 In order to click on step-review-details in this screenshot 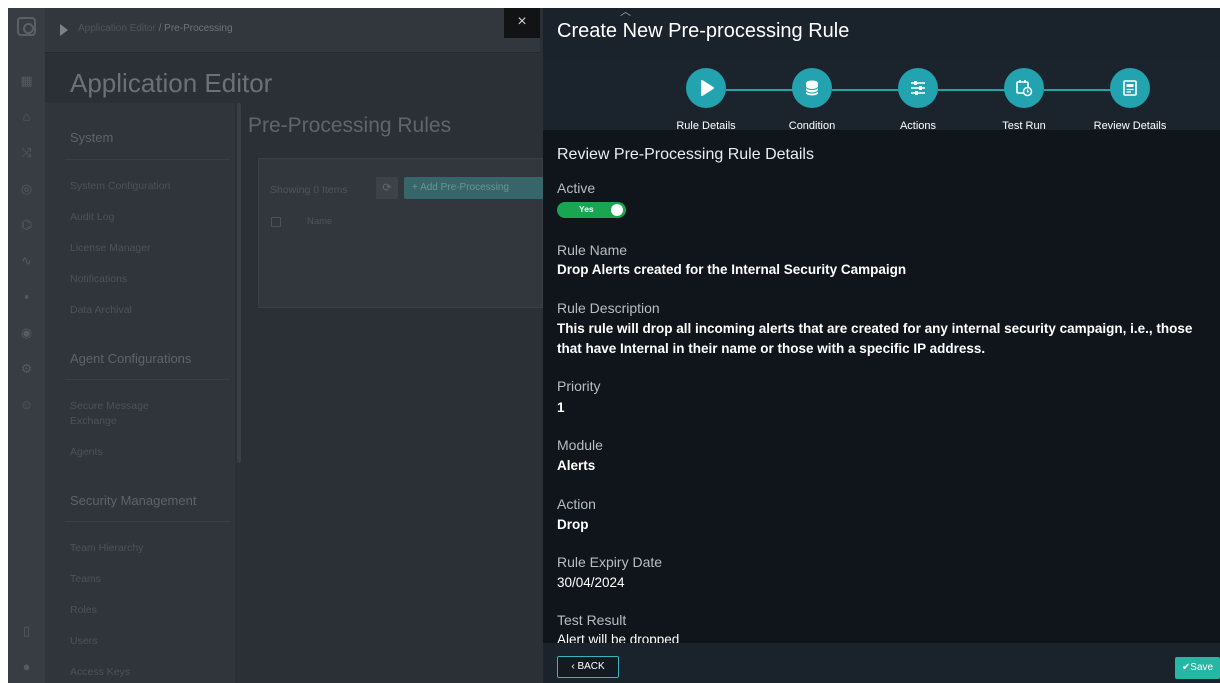, I will do `click(1130, 88)`.